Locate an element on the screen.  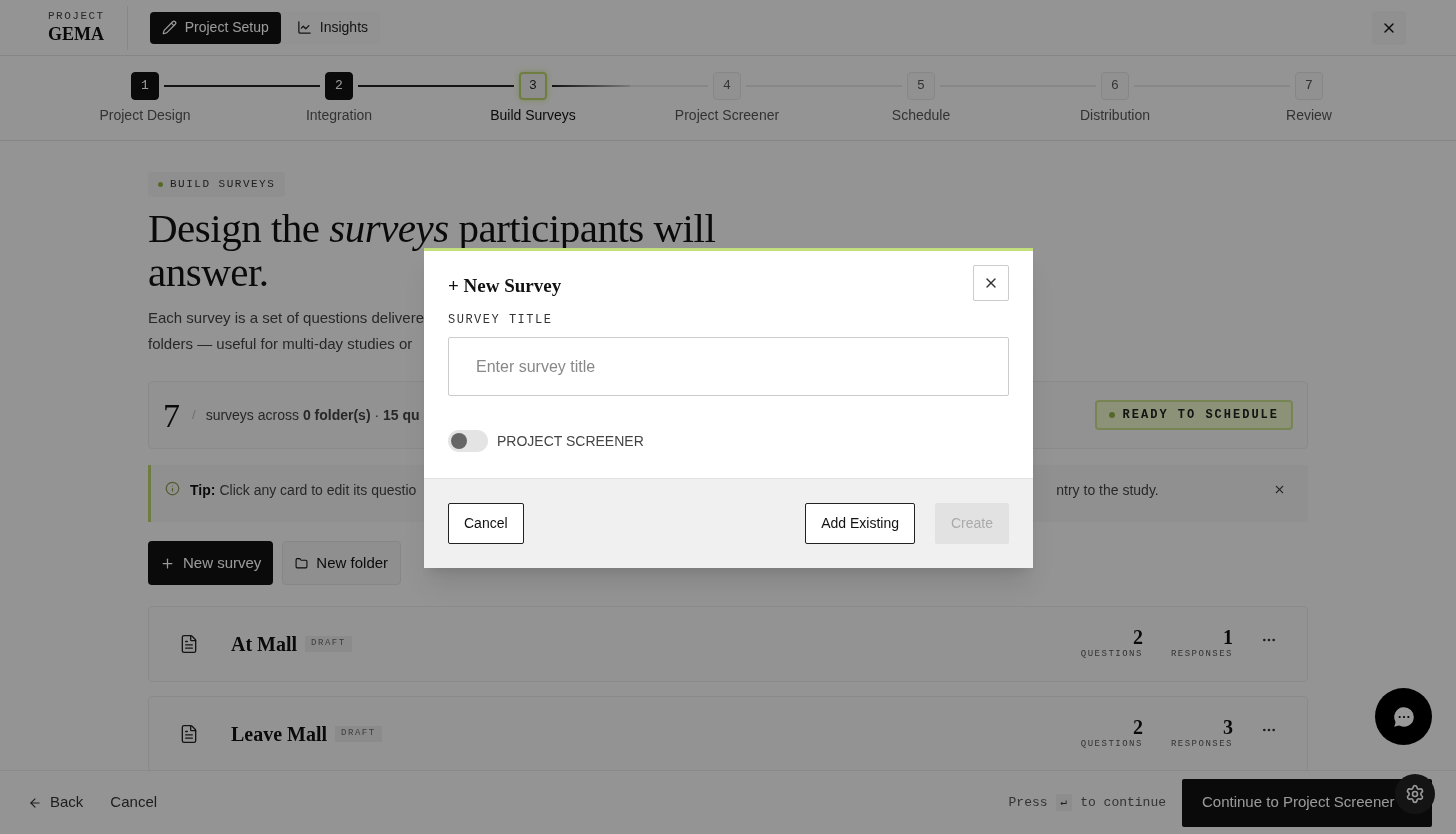
step-label: Schedule is located at coordinates (921, 115).